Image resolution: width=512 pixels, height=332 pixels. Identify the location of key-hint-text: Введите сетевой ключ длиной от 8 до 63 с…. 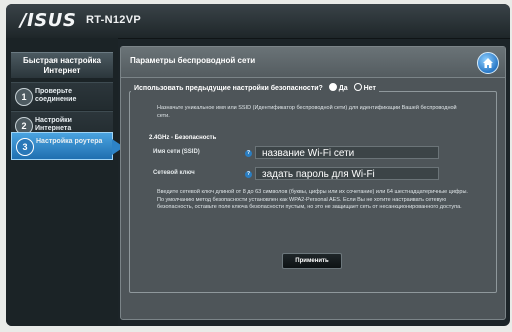
(312, 199).